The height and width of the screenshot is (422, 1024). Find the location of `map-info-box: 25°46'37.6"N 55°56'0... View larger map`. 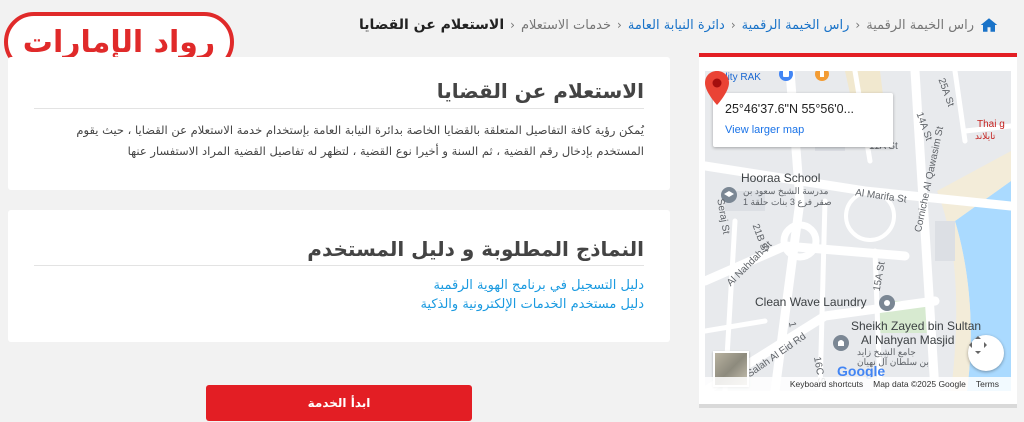

map-info-box: 25°46'37.6"N 55°56'0... View larger map is located at coordinates (803, 120).